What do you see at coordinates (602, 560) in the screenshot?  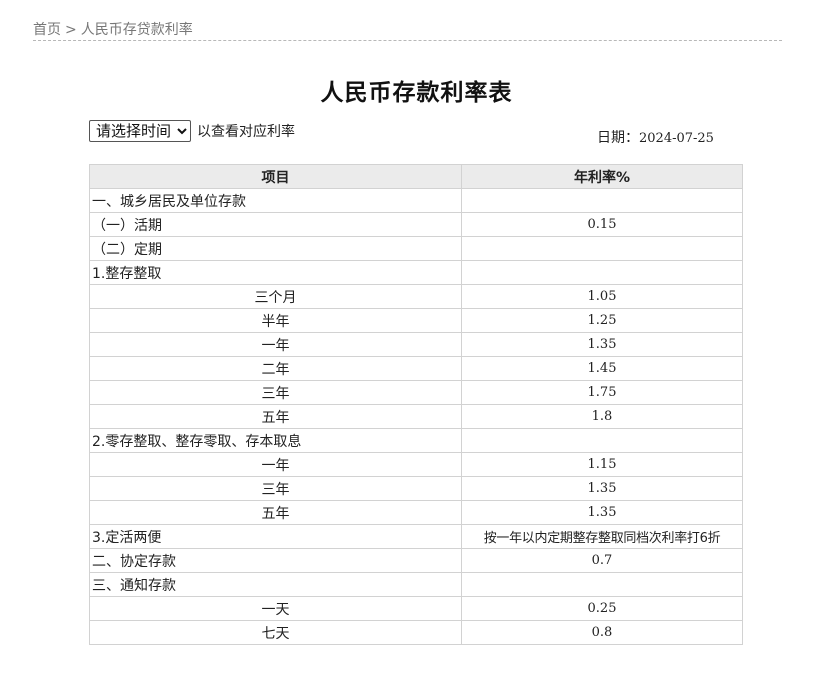 I see `row-rate-value: 0.7` at bounding box center [602, 560].